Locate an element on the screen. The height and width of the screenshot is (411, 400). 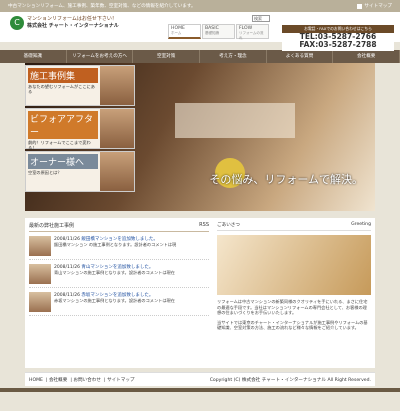
rss-link: RSS is located at coordinates (204, 225).